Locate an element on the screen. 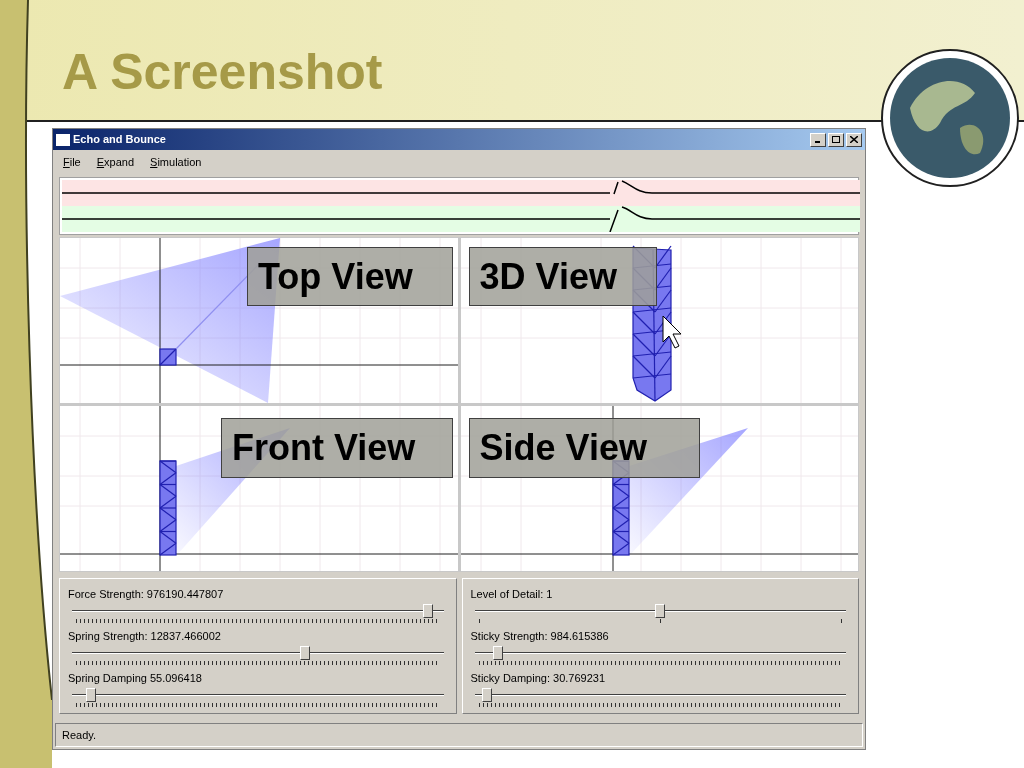  slider-label: Force Strength: 976190.447807 is located at coordinates (146, 594).